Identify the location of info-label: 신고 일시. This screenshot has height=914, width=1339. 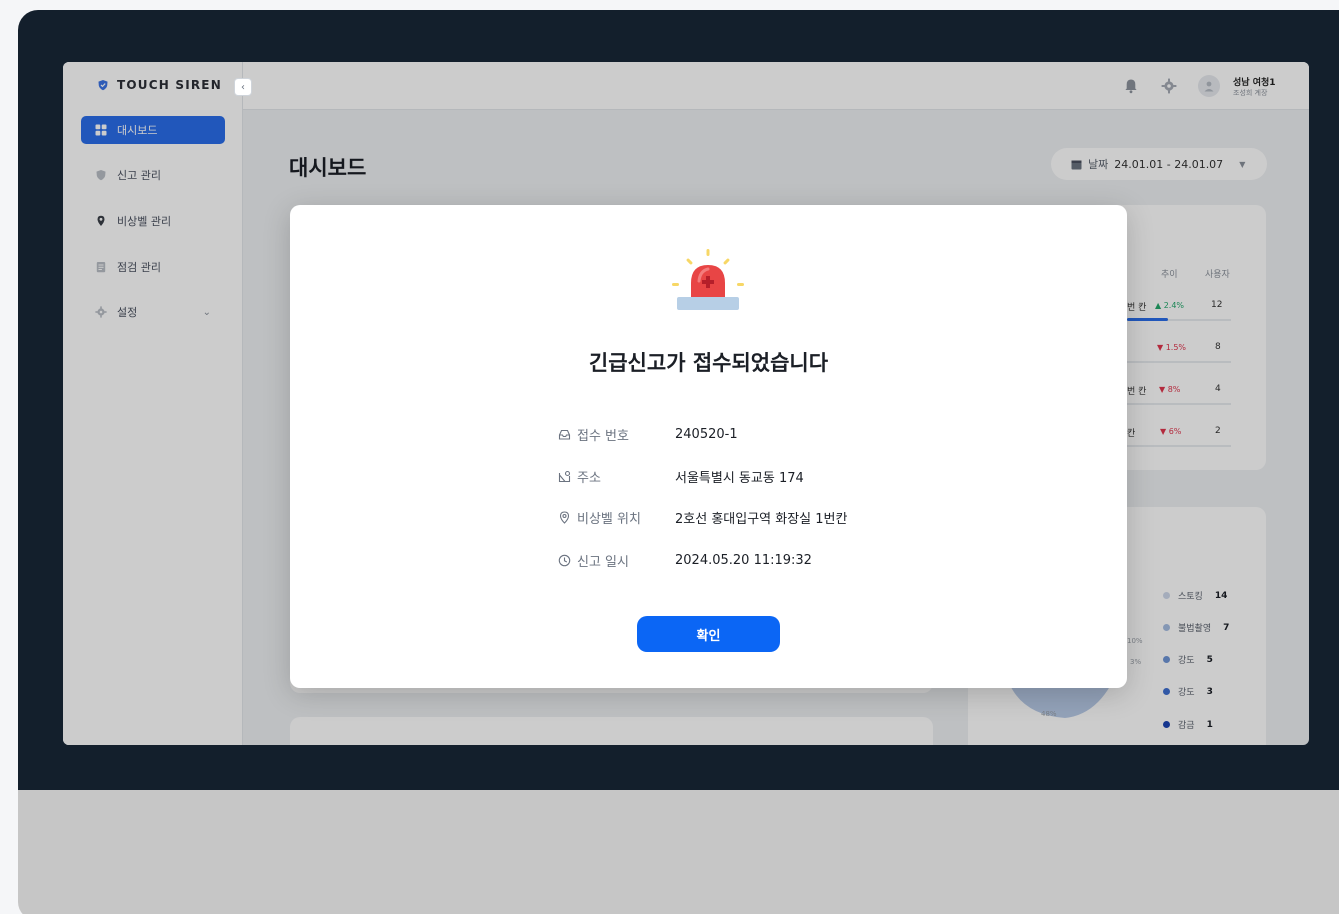
(603, 562).